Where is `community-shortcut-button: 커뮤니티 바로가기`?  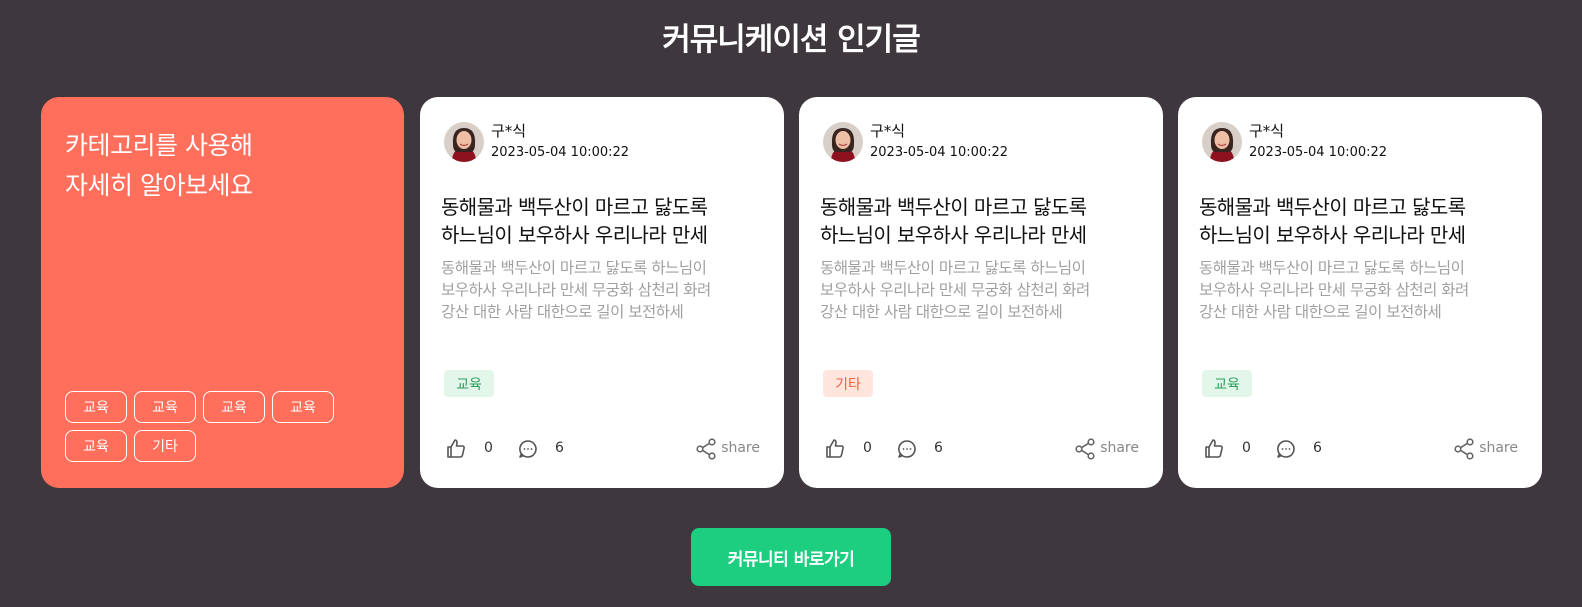 community-shortcut-button: 커뮤니티 바로가기 is located at coordinates (791, 557).